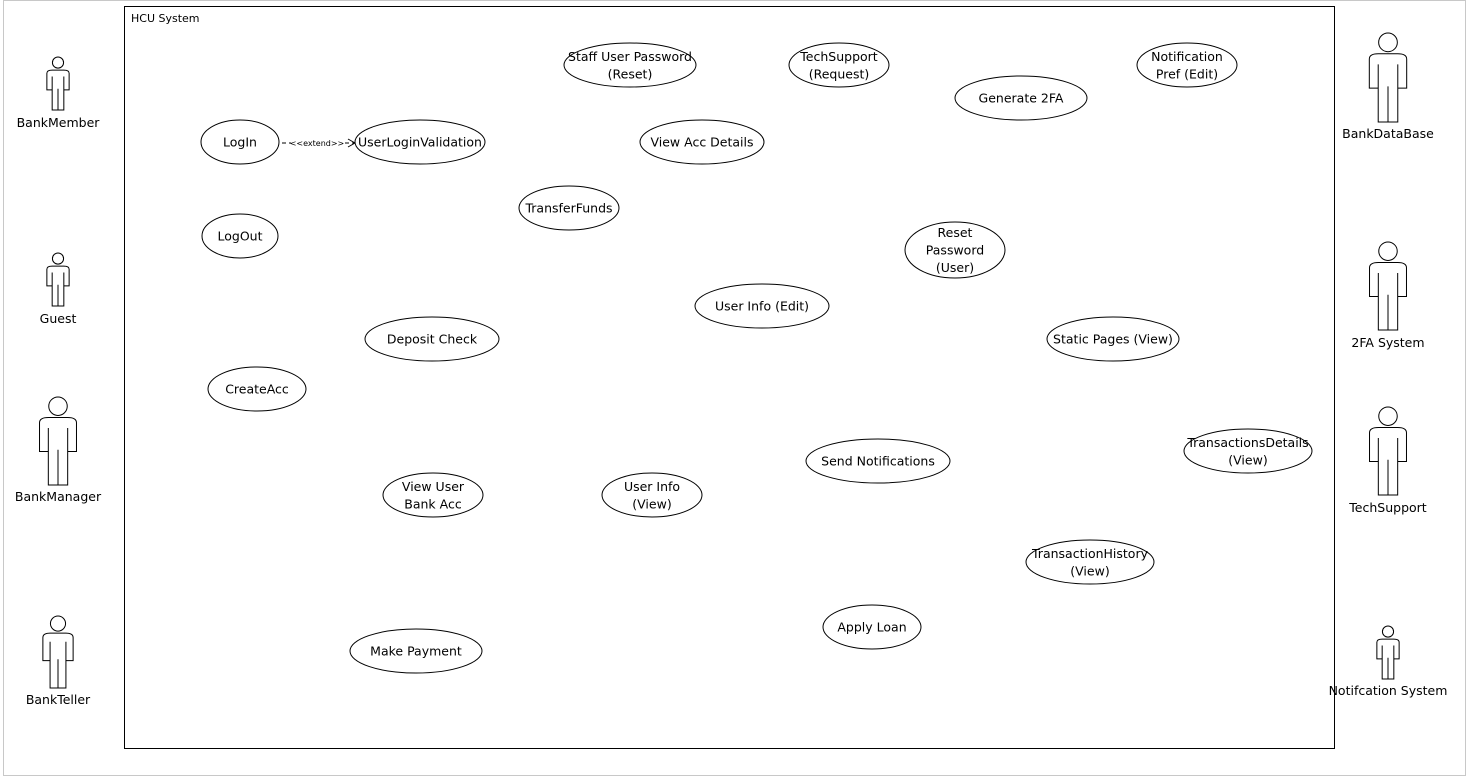 This screenshot has height=777, width=1469. I want to click on use-case-label: Static Pages (View), so click(1113, 339).